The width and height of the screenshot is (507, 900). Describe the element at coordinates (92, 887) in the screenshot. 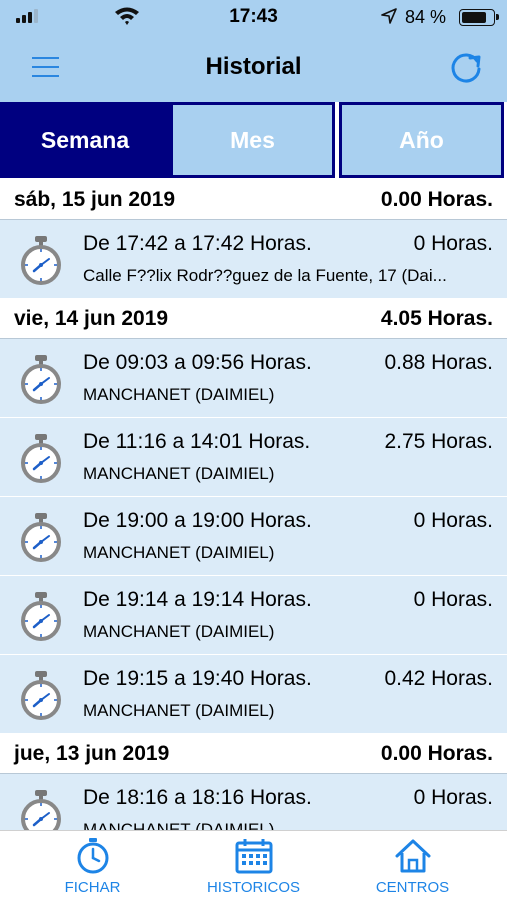

I see `nav-fichar-label: FICHAR` at that location.